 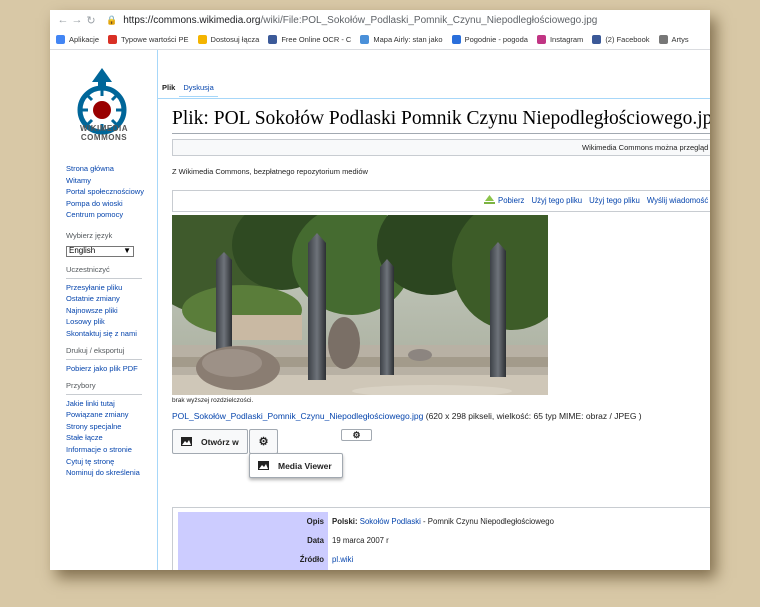 I want to click on email-link: Wyślij wiadomość, so click(x=677, y=200).